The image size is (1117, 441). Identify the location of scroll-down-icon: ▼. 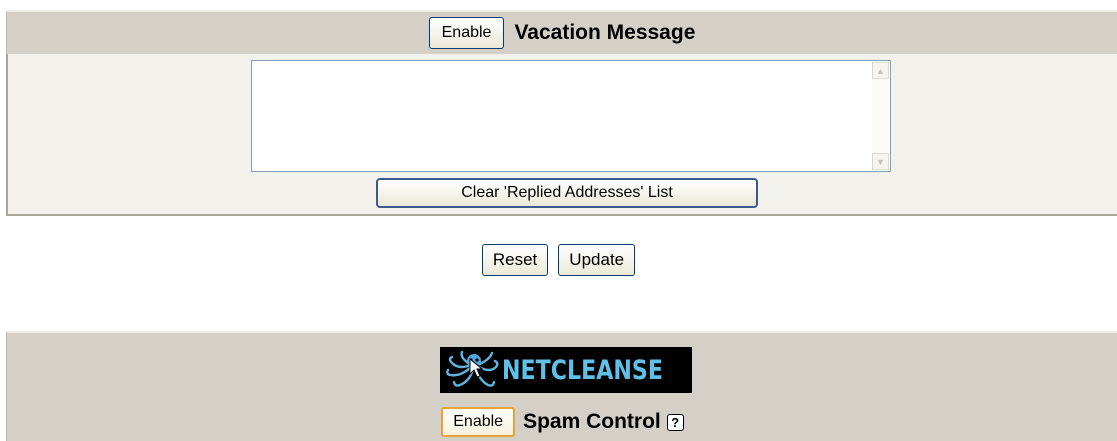
(880, 161).